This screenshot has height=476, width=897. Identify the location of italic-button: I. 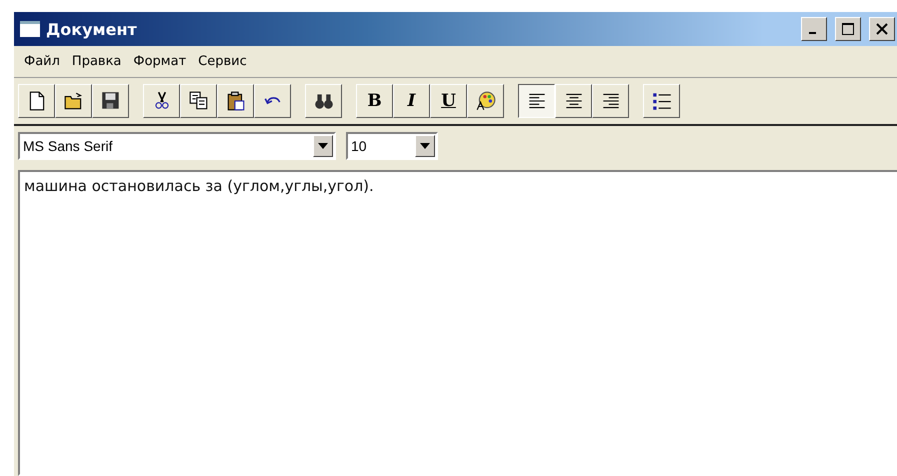
(411, 101).